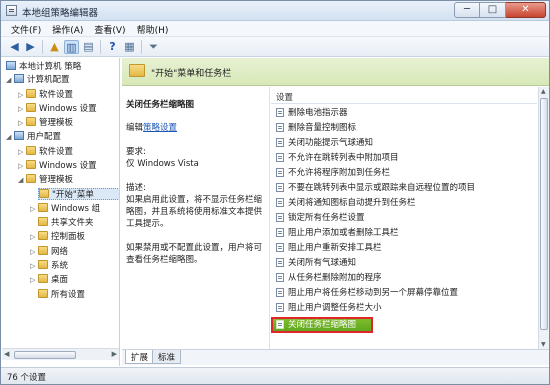  What do you see at coordinates (11, 65) in the screenshot?
I see `computer-policy-icon` at bounding box center [11, 65].